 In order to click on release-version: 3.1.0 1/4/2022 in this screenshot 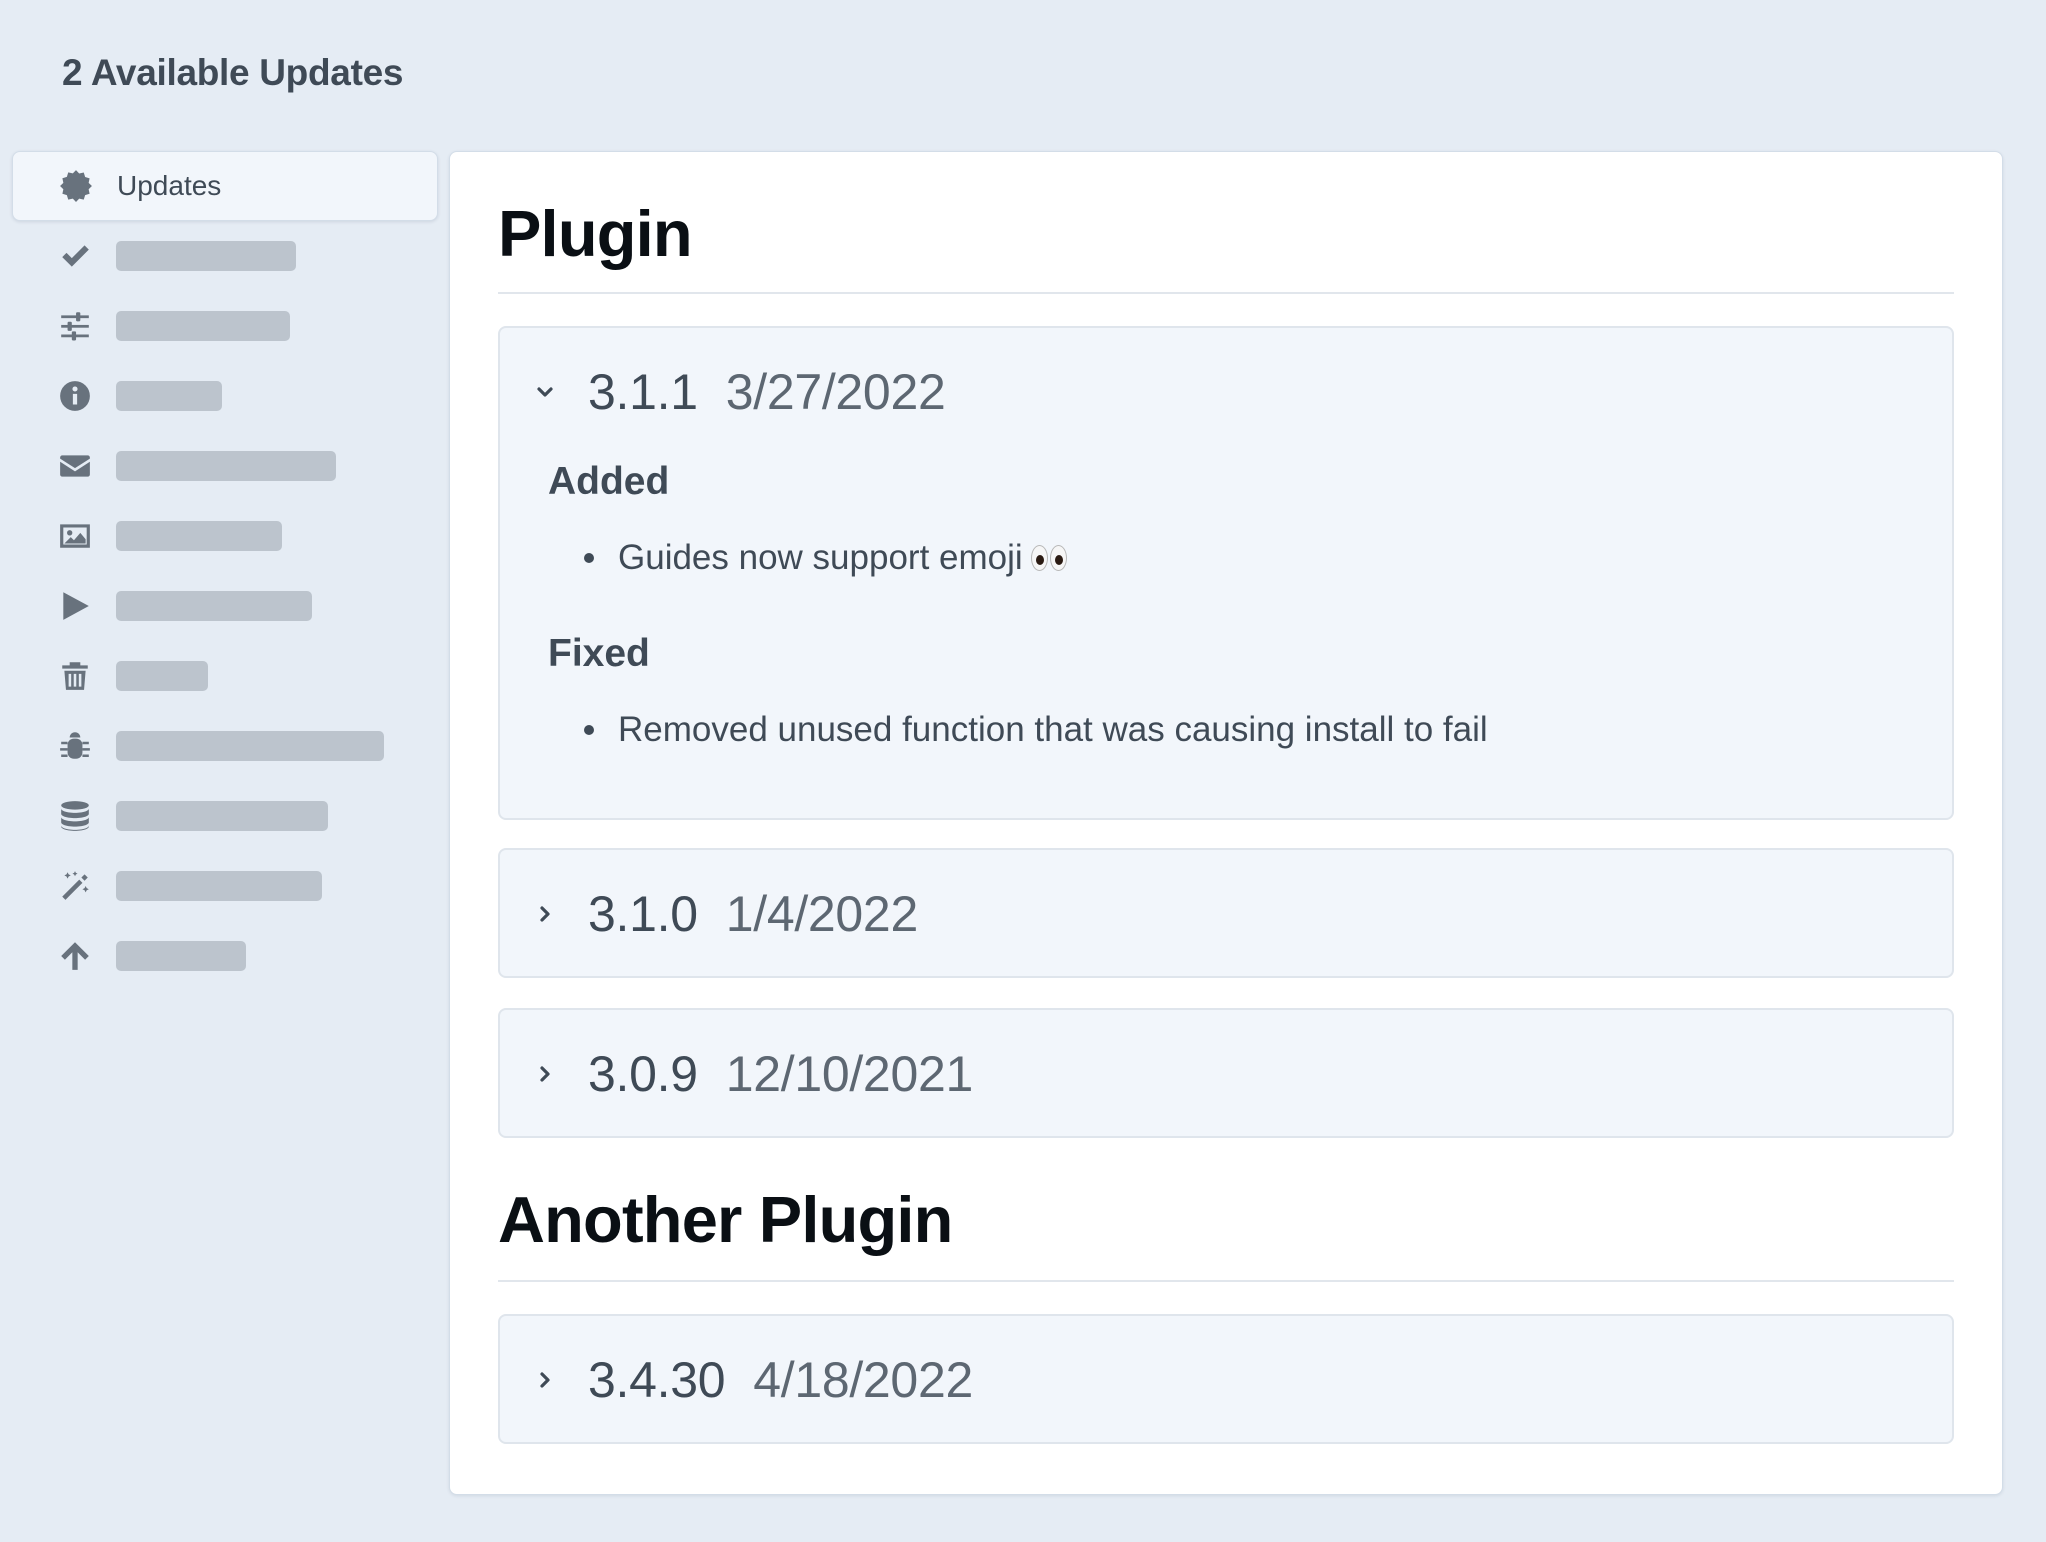, I will do `click(753, 914)`.